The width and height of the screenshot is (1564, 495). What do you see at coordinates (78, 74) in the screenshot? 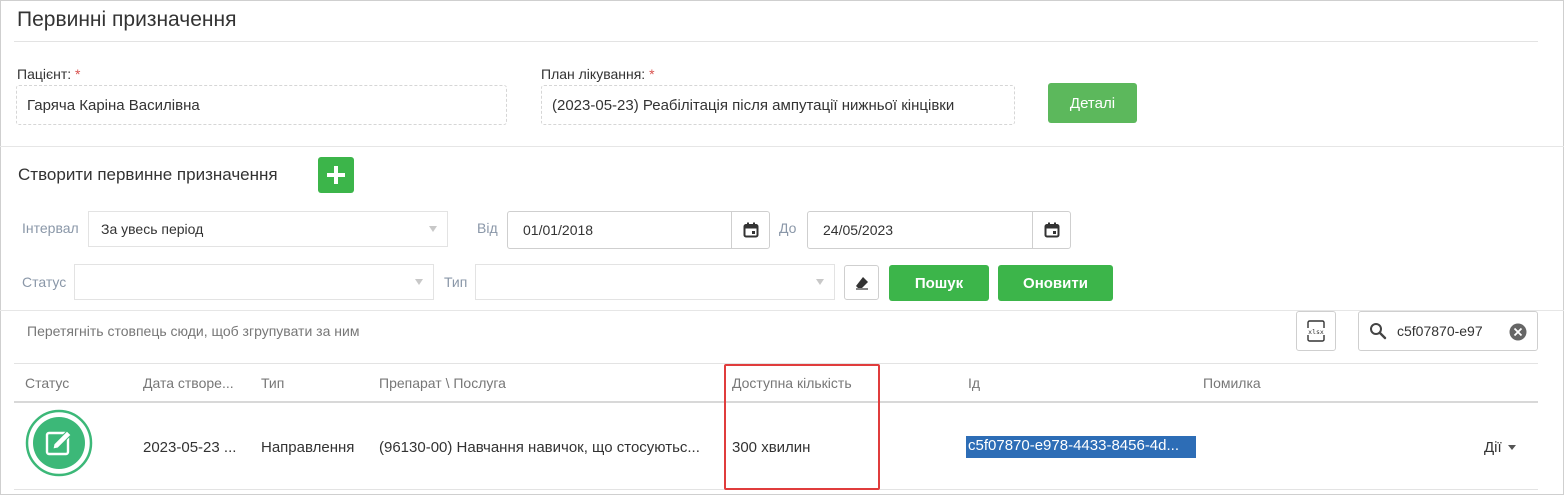
I see `patient-required-mark: *` at bounding box center [78, 74].